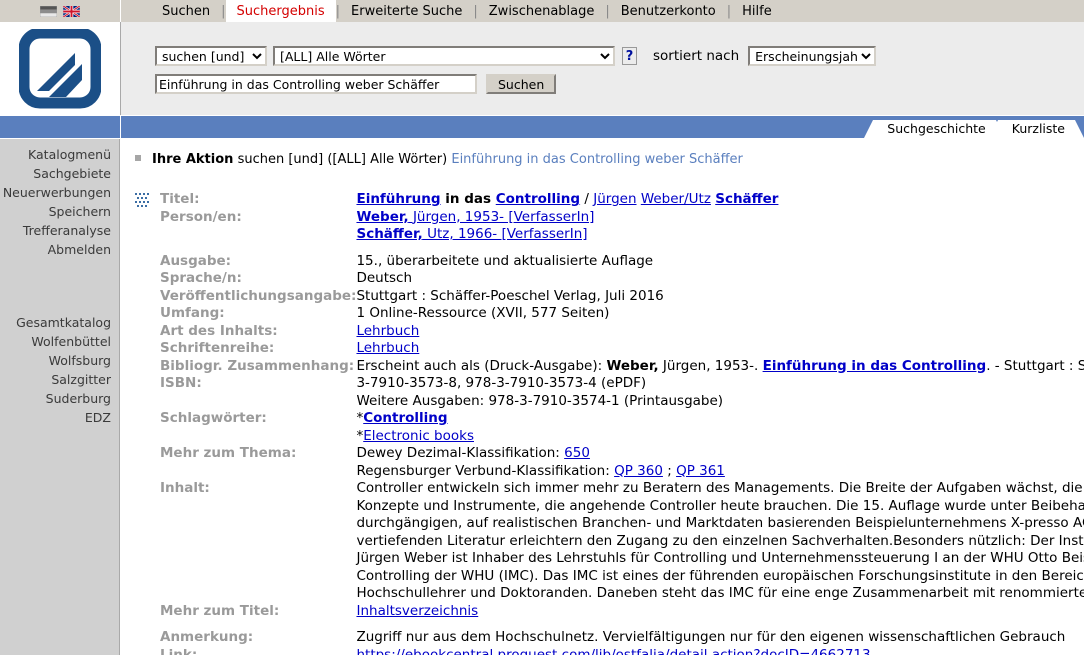  Describe the element at coordinates (521, 84) in the screenshot. I see `search-submit-button: Suchen` at that location.